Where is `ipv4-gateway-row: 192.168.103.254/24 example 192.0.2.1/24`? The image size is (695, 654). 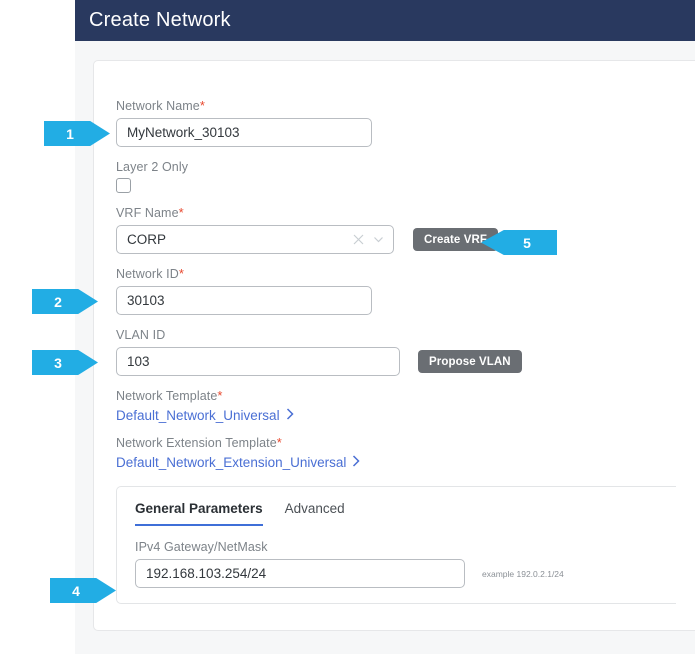 ipv4-gateway-row: 192.168.103.254/24 example 192.0.2.1/24 is located at coordinates (405, 573).